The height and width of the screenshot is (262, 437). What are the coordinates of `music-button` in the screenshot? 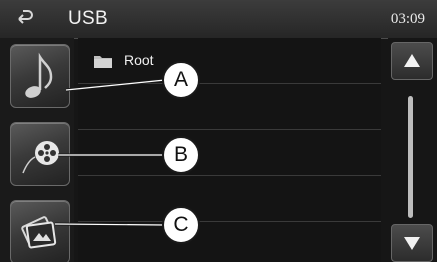 It's located at (40, 76).